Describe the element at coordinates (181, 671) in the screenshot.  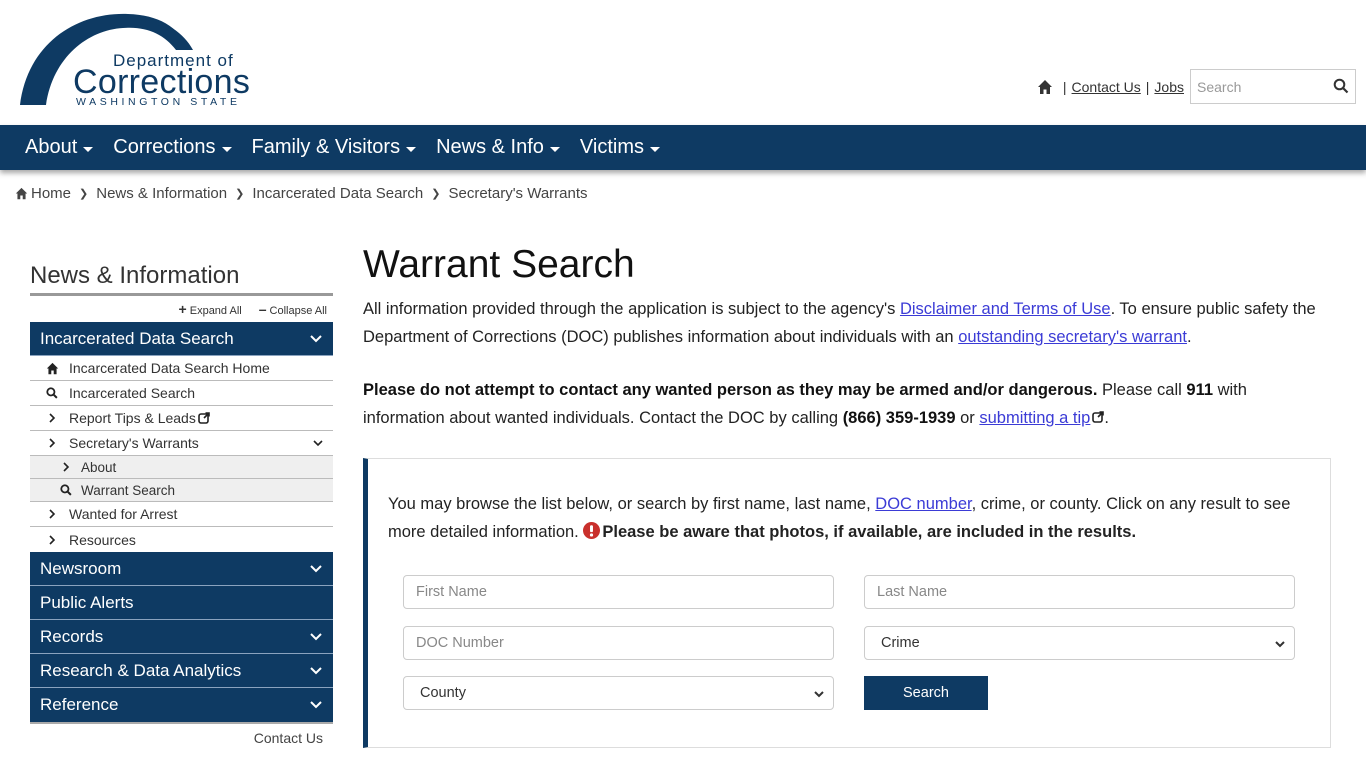
I see `sidebar-section-research-data-analytics: Research & Data Analytics` at that location.